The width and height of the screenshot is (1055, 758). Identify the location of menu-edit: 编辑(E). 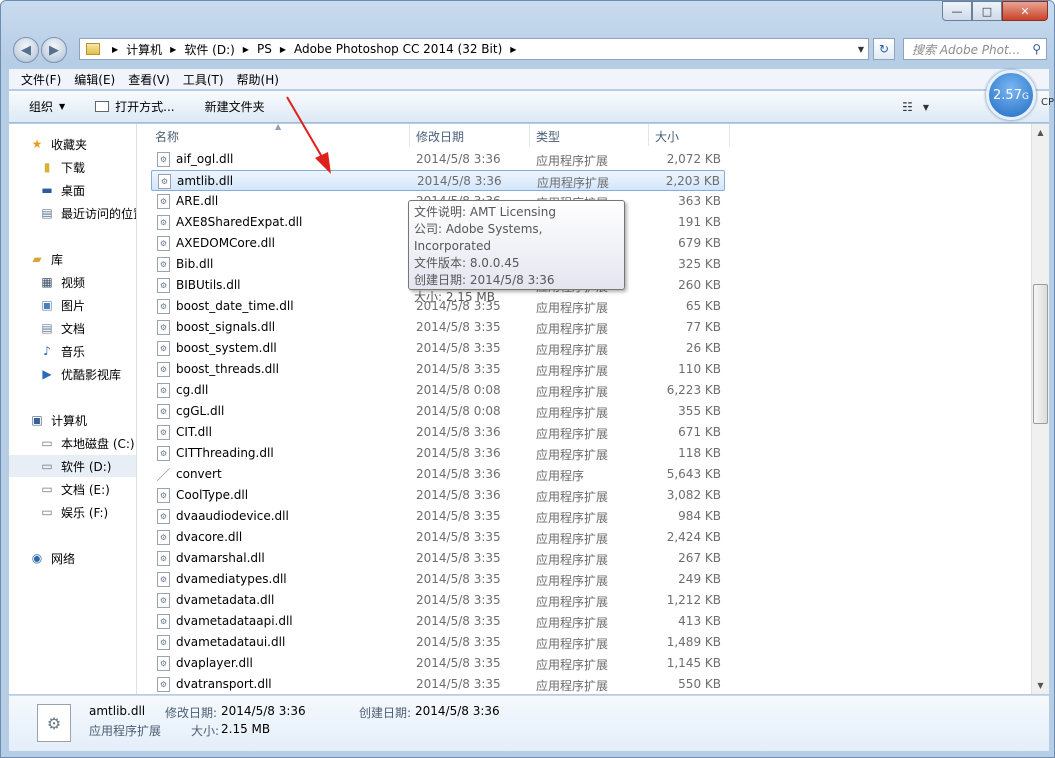
(94, 79).